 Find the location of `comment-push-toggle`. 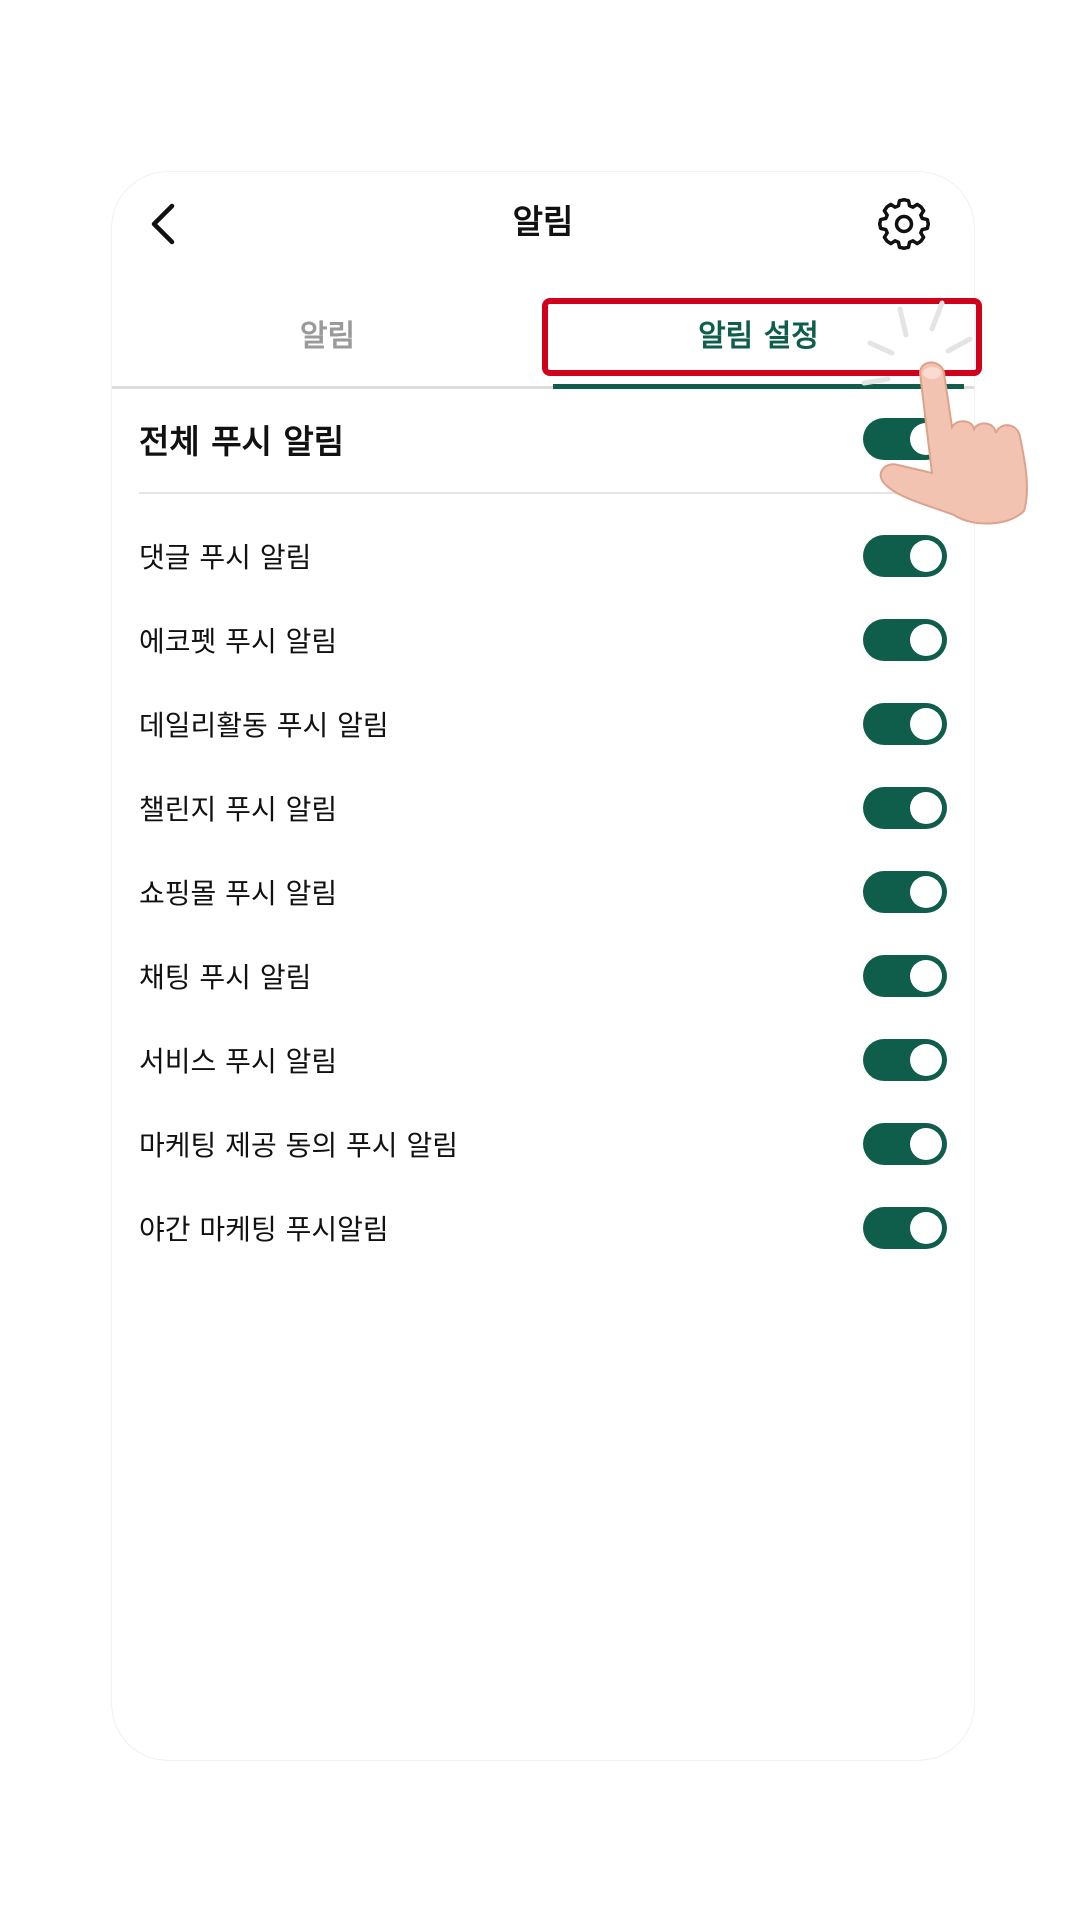

comment-push-toggle is located at coordinates (905, 556).